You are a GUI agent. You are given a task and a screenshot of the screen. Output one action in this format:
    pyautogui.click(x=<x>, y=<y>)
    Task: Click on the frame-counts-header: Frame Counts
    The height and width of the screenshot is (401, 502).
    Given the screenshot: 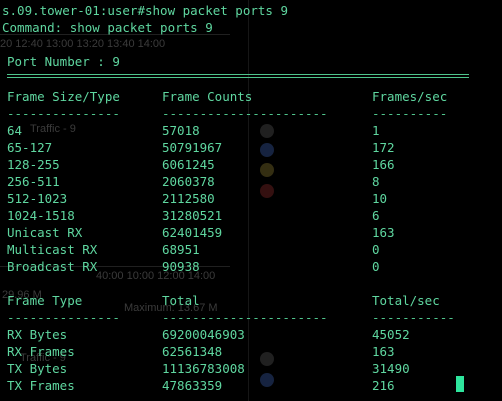 What is the action you would take?
    pyautogui.click(x=207, y=96)
    